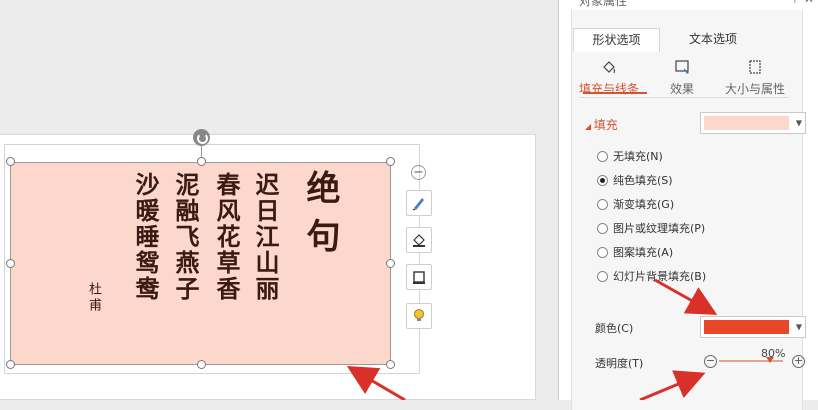 This screenshot has width=818, height=410. Describe the element at coordinates (638, 156) in the screenshot. I see `radio-label: 无填充(N)` at that location.